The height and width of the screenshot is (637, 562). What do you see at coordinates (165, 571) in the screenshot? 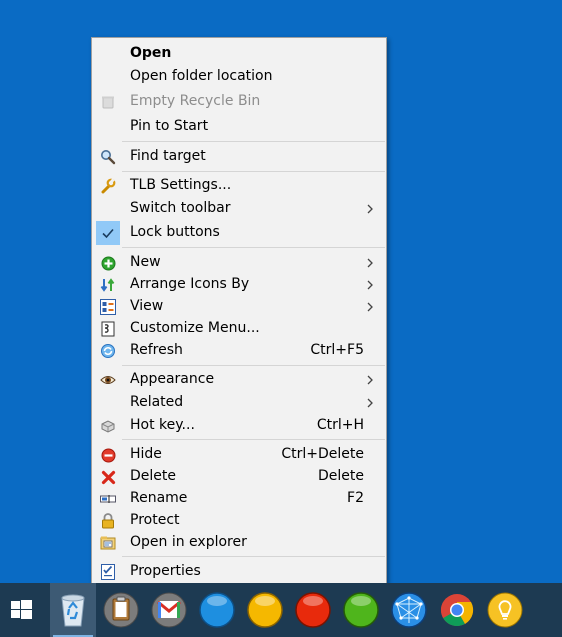
I see `menu-item-label: Properties` at bounding box center [165, 571].